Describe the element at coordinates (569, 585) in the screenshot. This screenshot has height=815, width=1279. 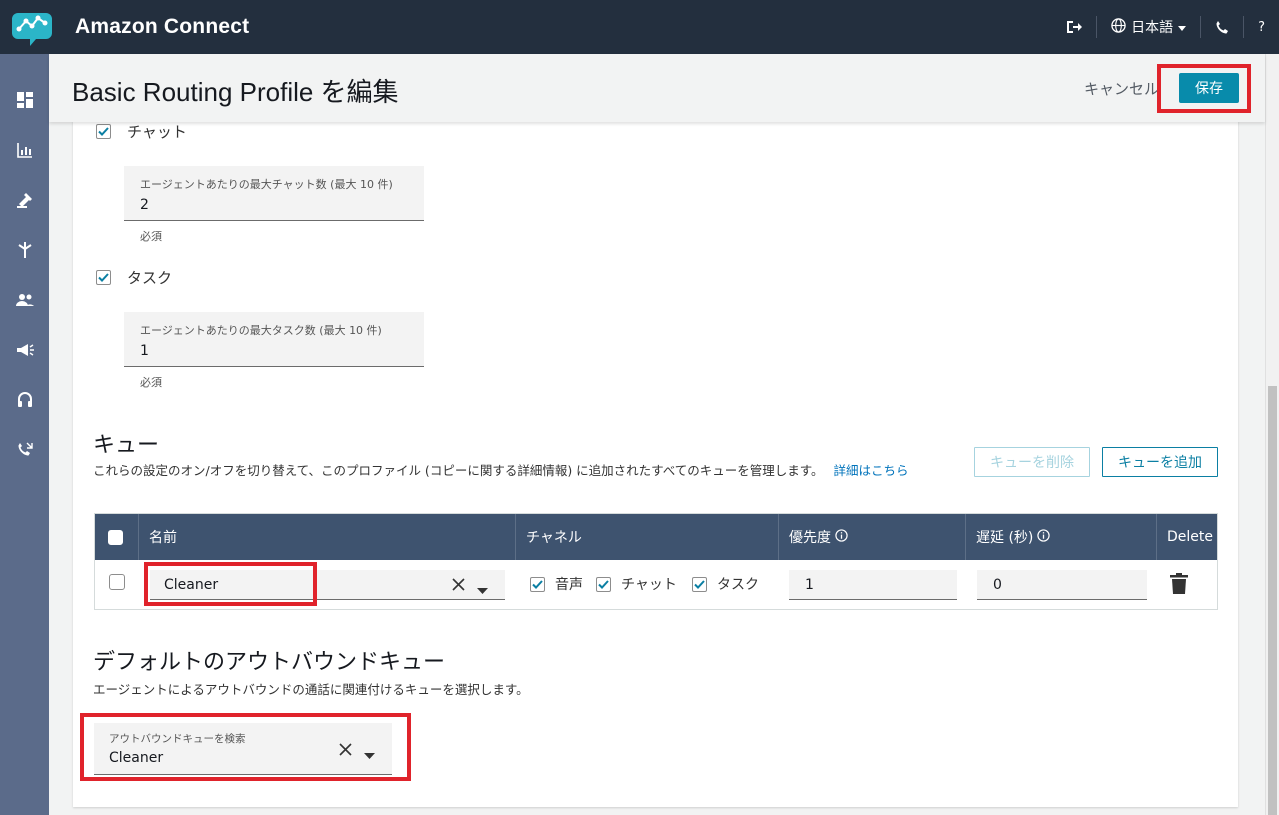
I see `voice-label: 音声` at that location.